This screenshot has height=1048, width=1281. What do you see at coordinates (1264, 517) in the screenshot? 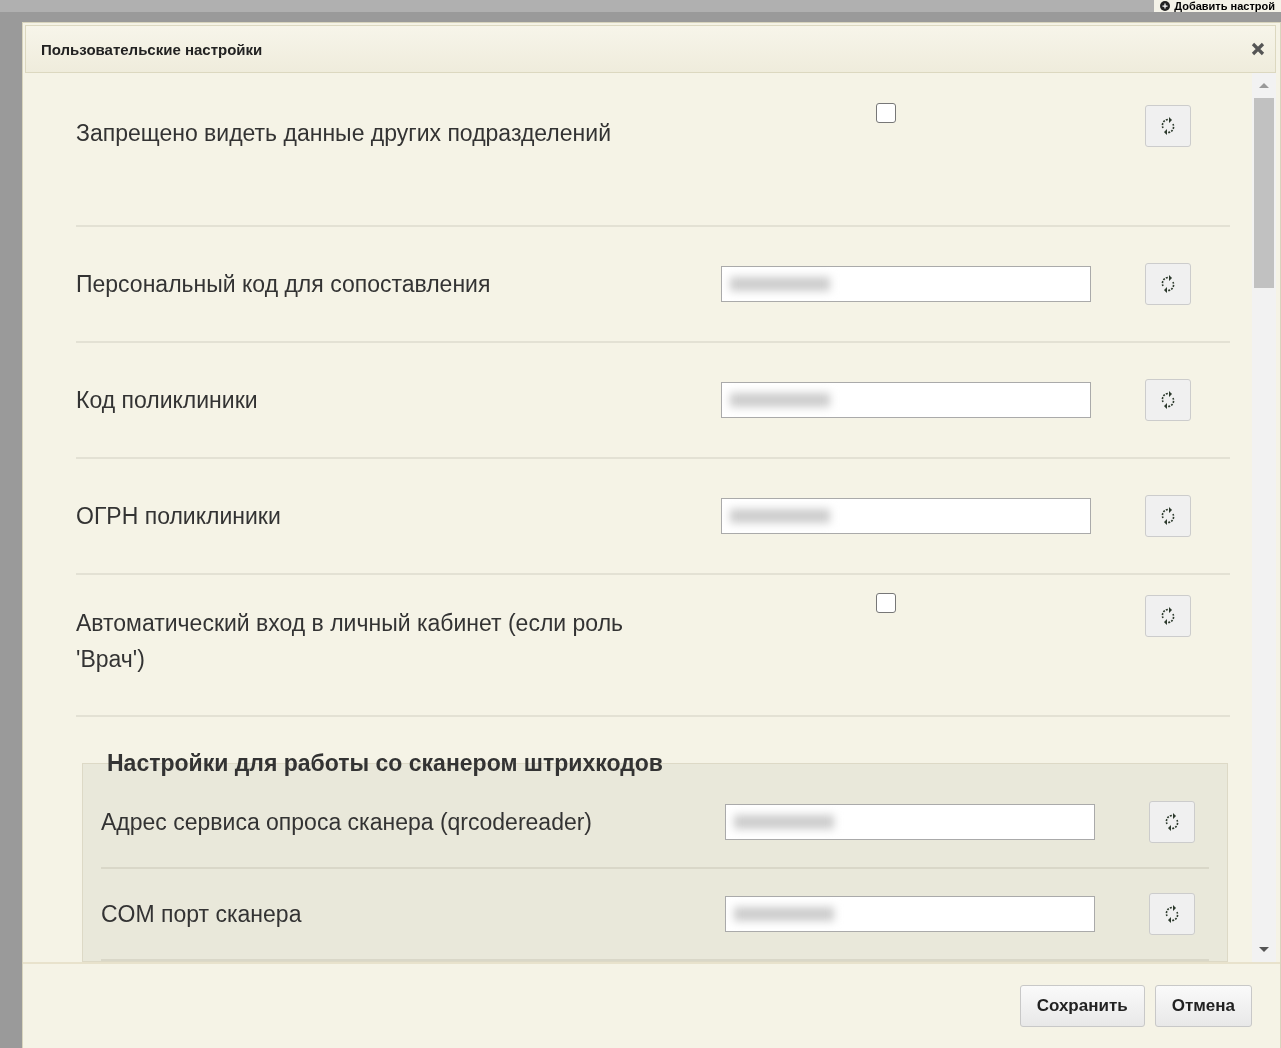
I see `scrollbar` at bounding box center [1264, 517].